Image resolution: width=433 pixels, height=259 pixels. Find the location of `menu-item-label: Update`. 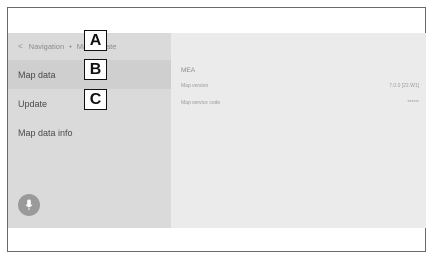

menu-item-label: Update is located at coordinates (33, 103).